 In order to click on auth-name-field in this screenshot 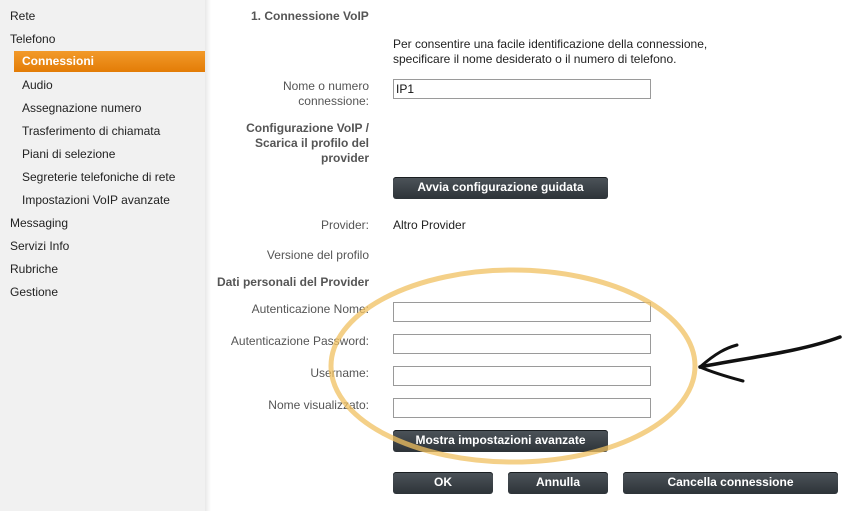, I will do `click(522, 312)`.